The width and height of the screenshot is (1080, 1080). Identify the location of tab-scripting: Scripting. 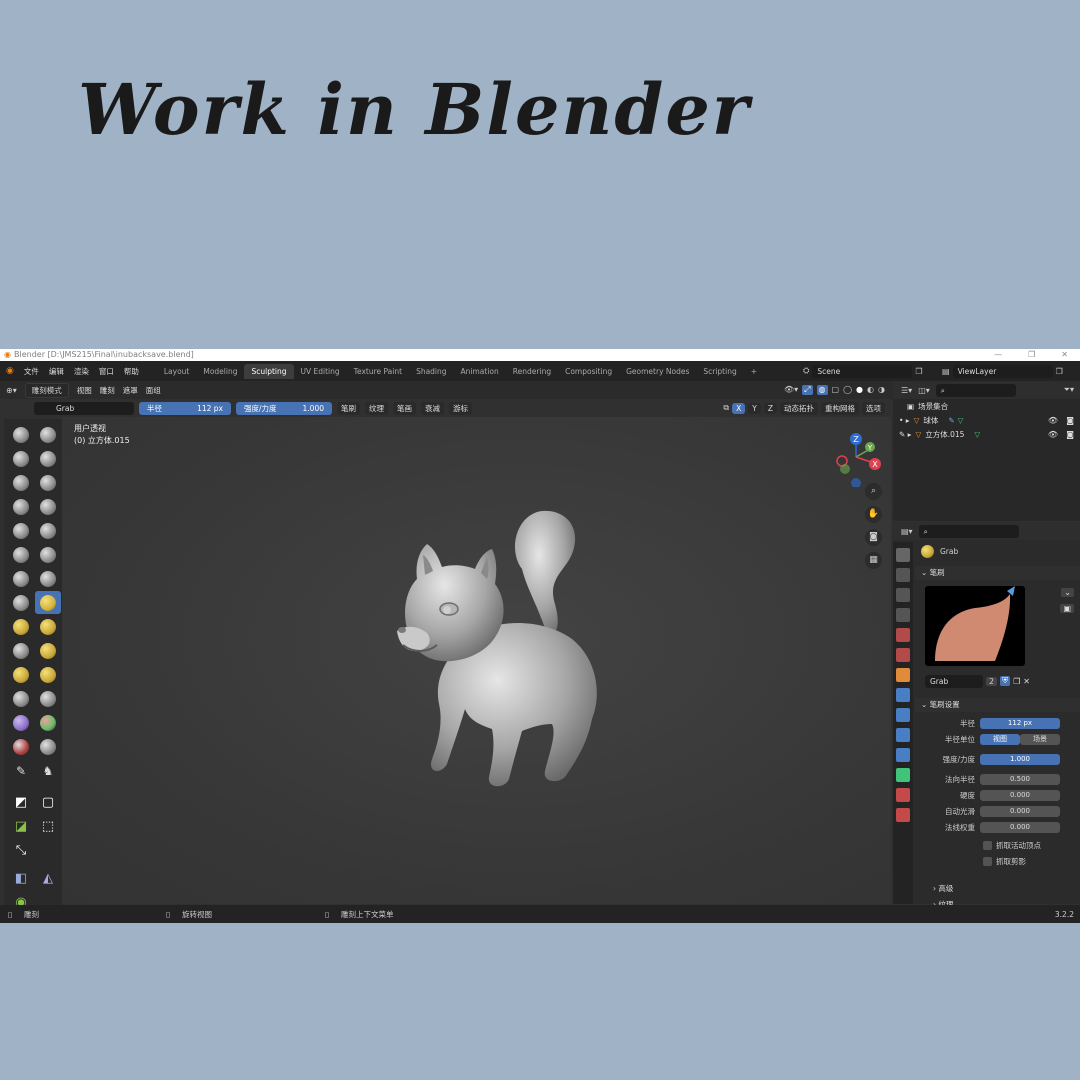
(719, 371).